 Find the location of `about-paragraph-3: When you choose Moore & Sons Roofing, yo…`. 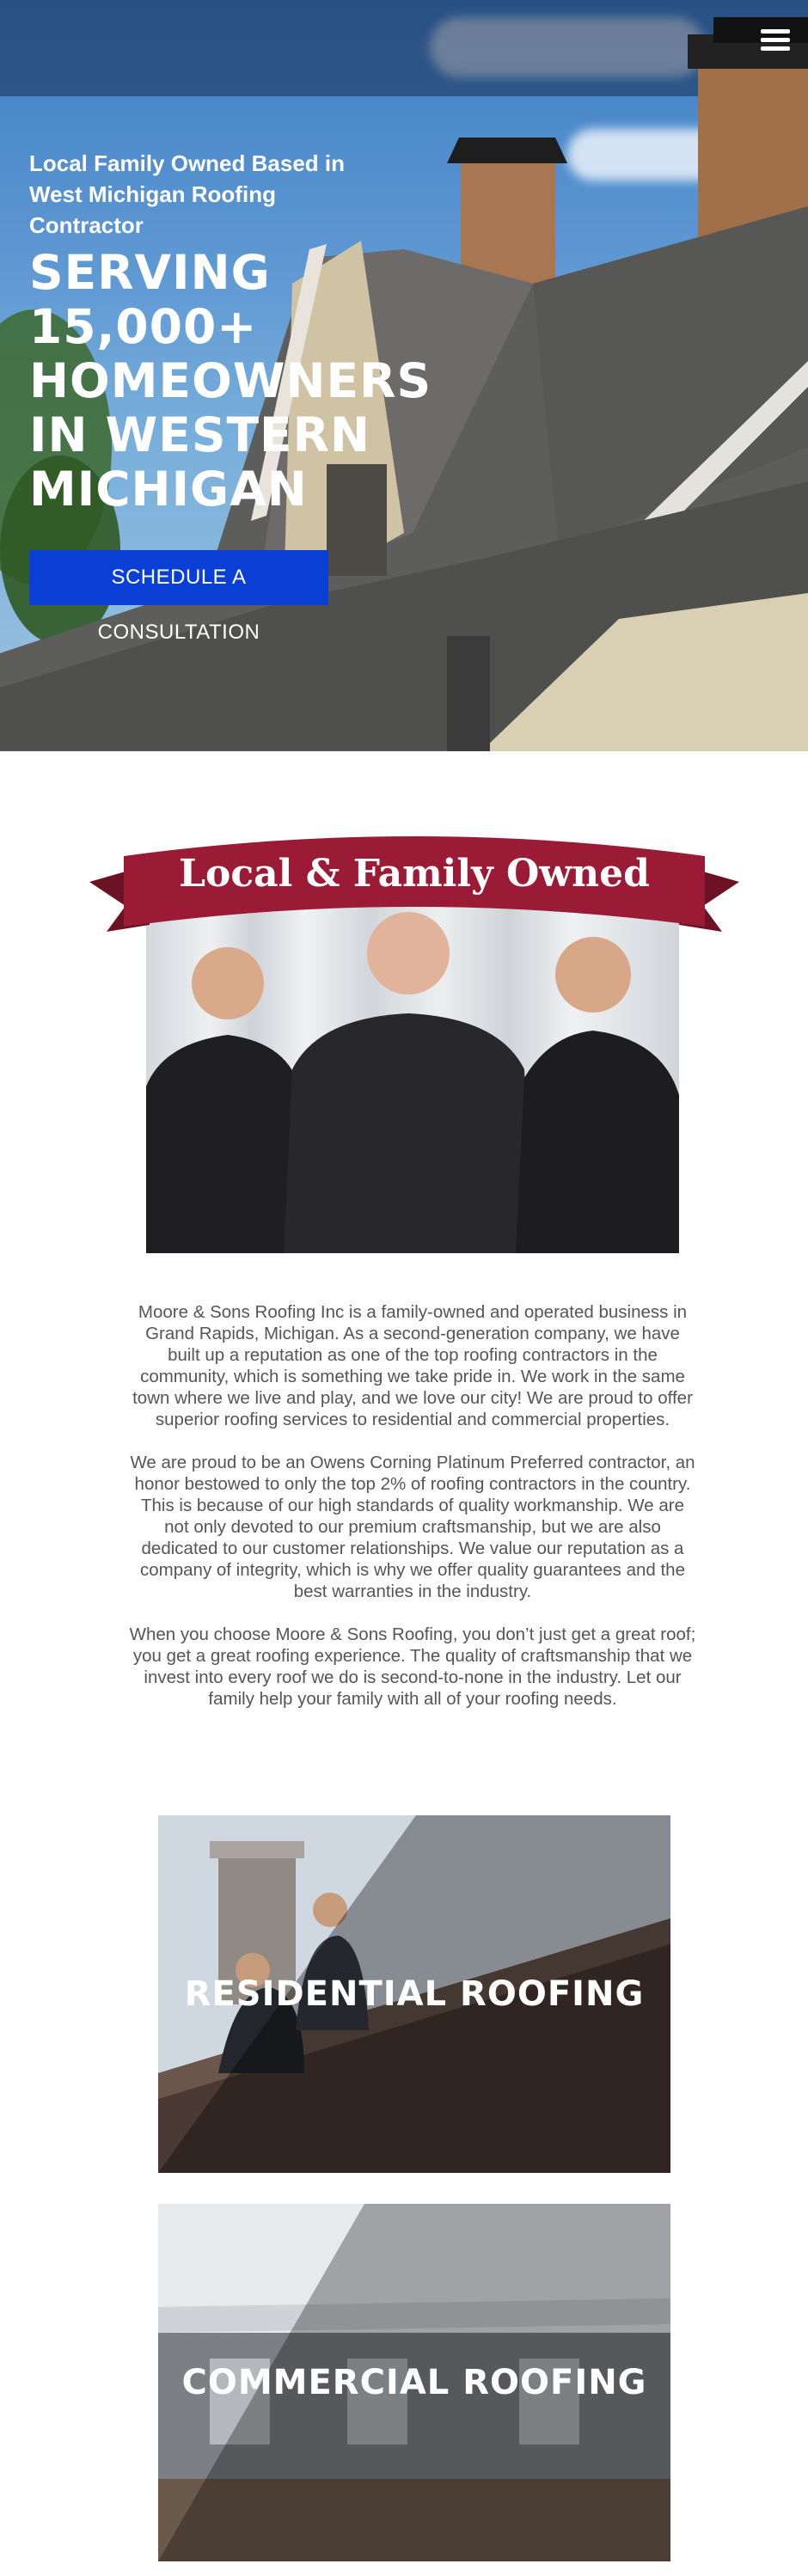

about-paragraph-3: When you choose Moore & Sons Roofing, yo… is located at coordinates (412, 1667).